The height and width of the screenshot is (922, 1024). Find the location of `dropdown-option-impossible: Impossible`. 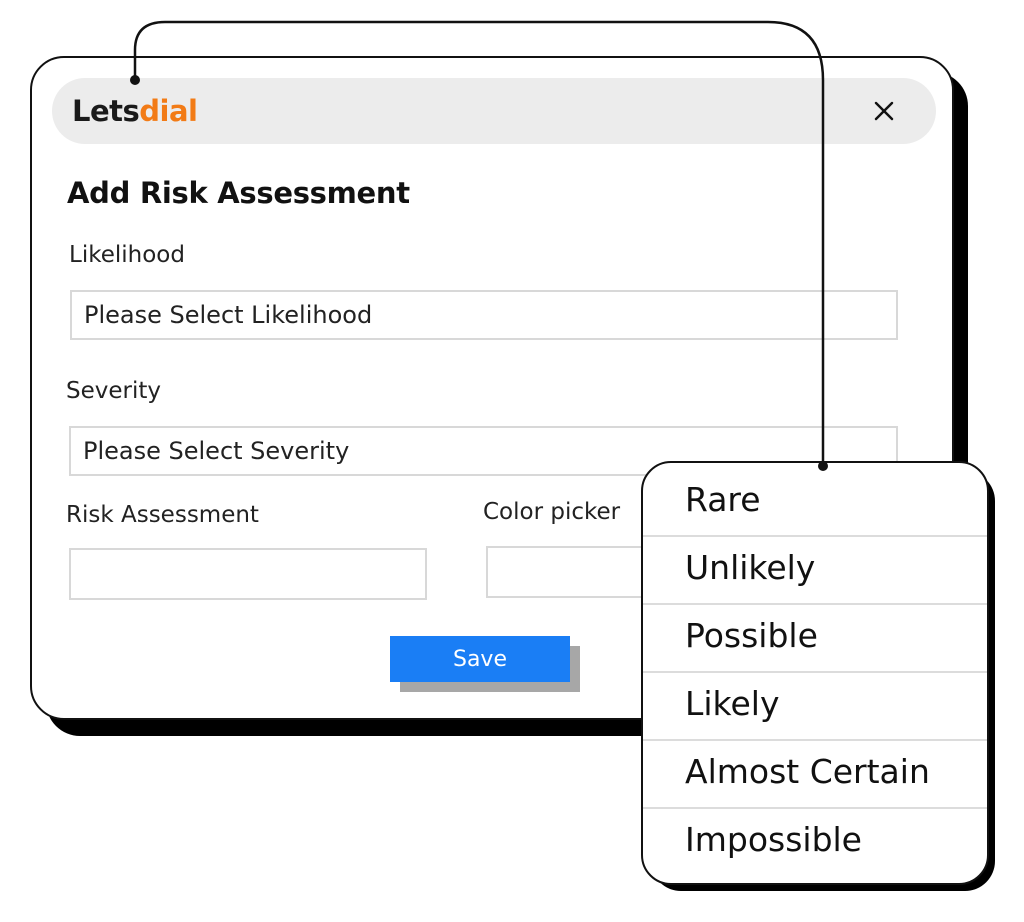

dropdown-option-impossible: Impossible is located at coordinates (815, 843).